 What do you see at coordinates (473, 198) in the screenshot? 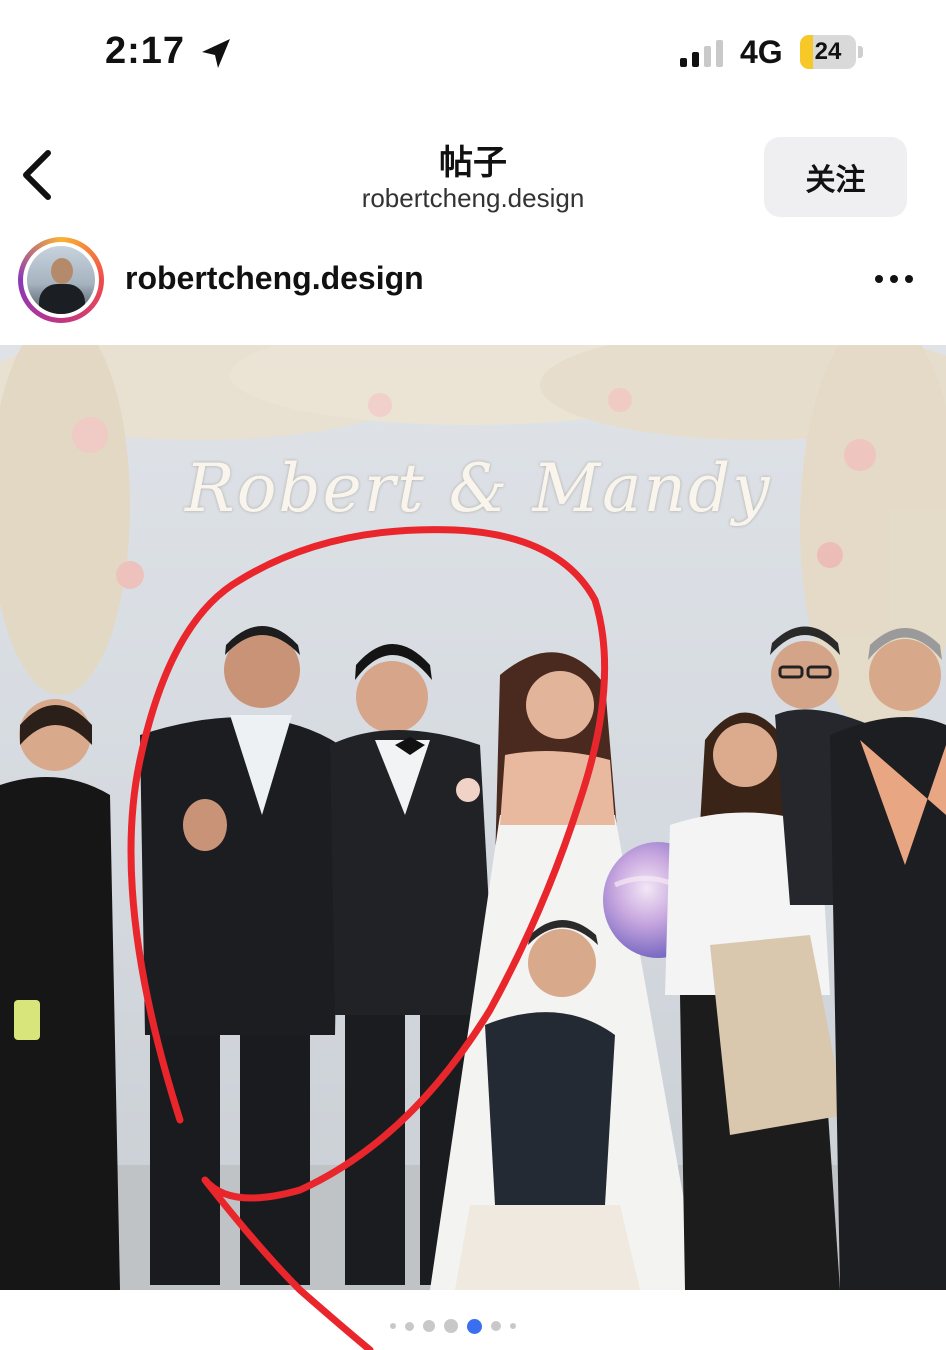
I see `page-subtitle: robertcheng.design` at bounding box center [473, 198].